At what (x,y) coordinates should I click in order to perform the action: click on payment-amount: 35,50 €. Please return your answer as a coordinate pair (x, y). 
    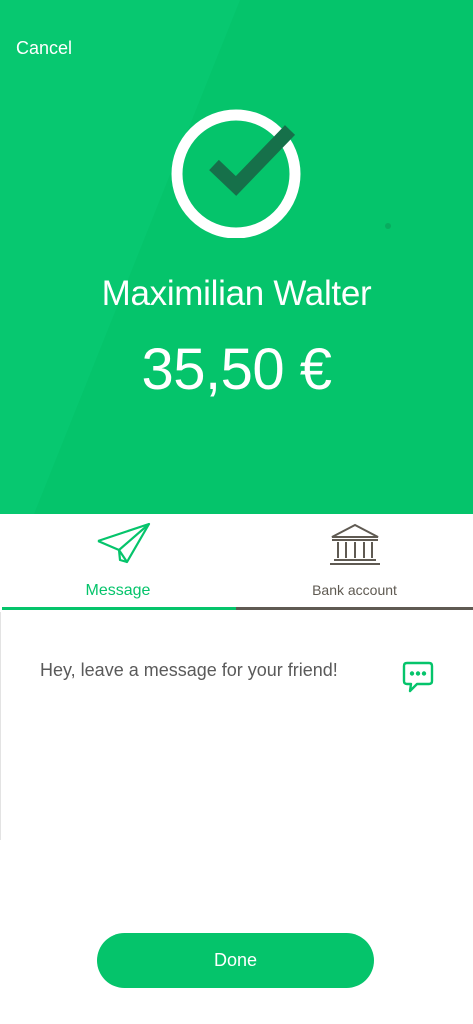
    Looking at the image, I should click on (236, 369).